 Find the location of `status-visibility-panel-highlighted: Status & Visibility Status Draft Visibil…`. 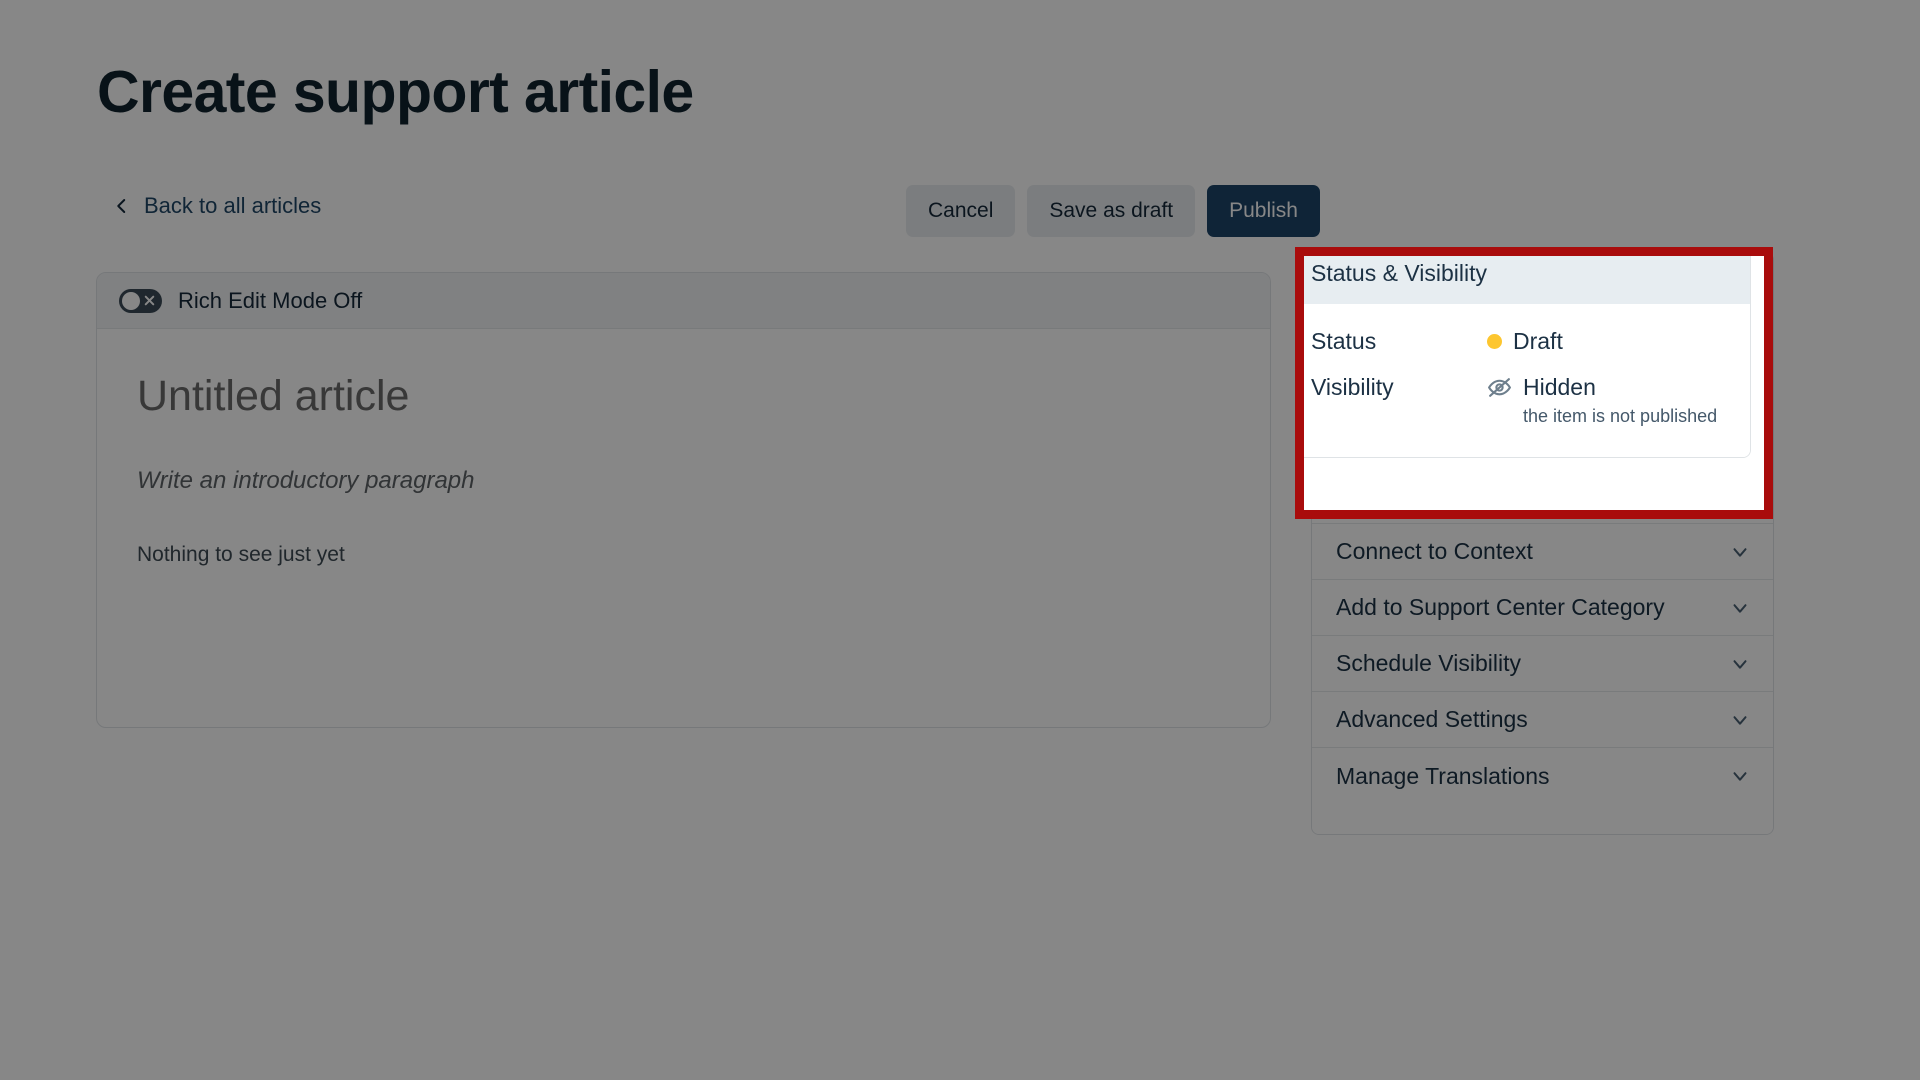

status-visibility-panel-highlighted: Status & Visibility Status Draft Visibil… is located at coordinates (1527, 357).